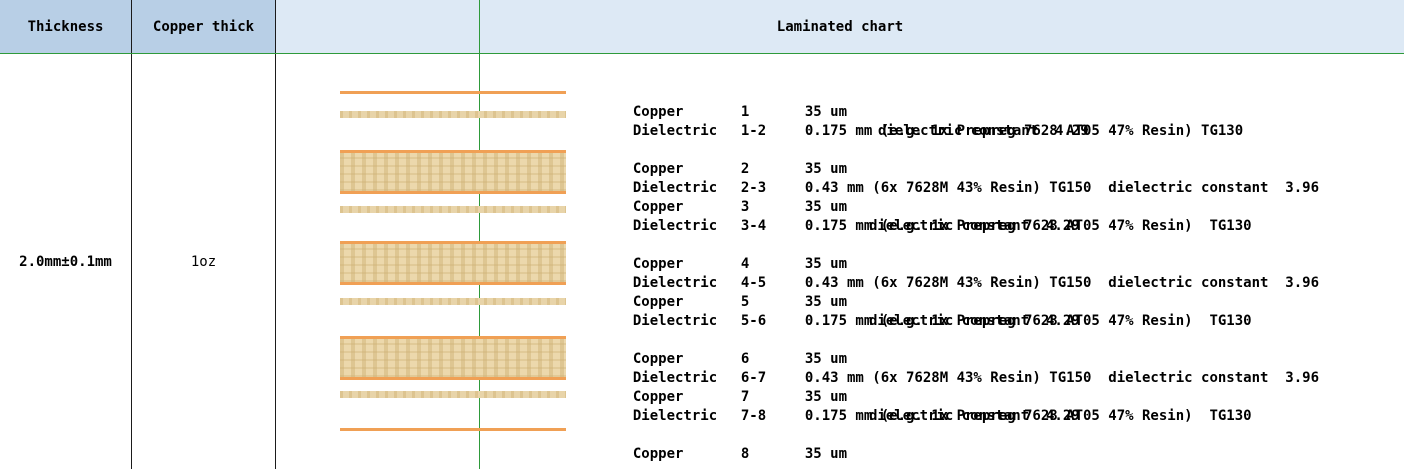 Image resolution: width=1404 pixels, height=469 pixels. Describe the element at coordinates (753, 416) in the screenshot. I see `layer-number: 7-8` at that location.